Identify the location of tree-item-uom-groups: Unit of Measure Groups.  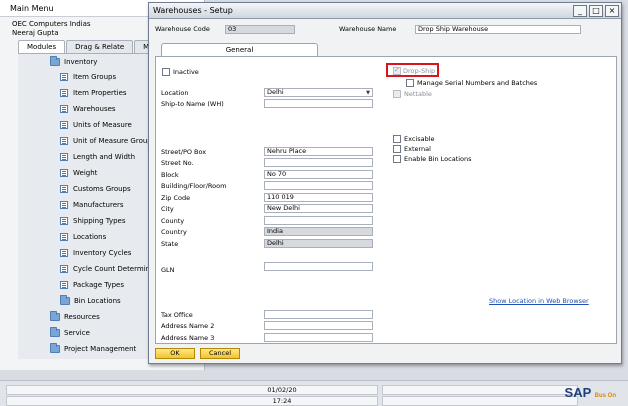
(107, 141).